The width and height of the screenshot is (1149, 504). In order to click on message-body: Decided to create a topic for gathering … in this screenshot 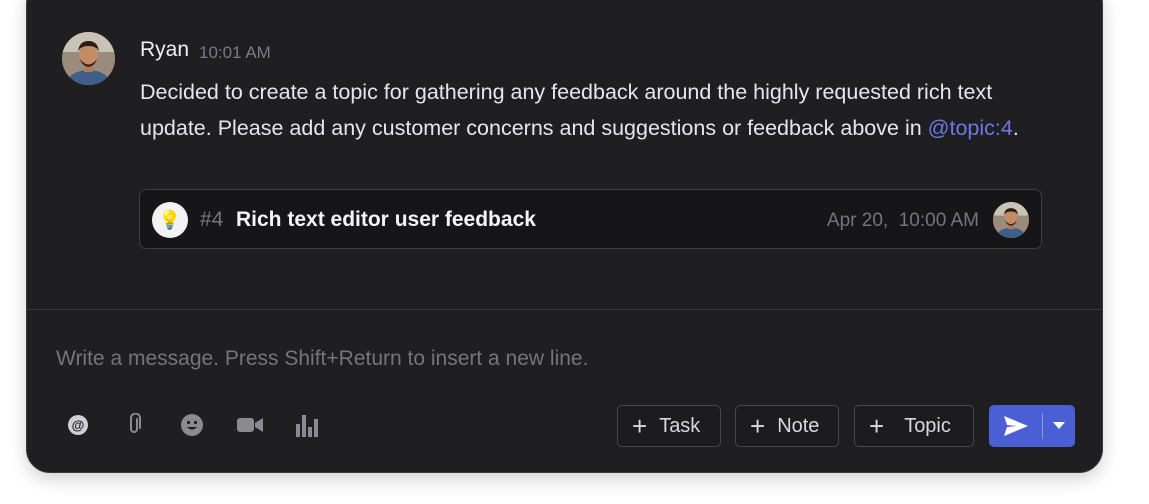, I will do `click(590, 110)`.